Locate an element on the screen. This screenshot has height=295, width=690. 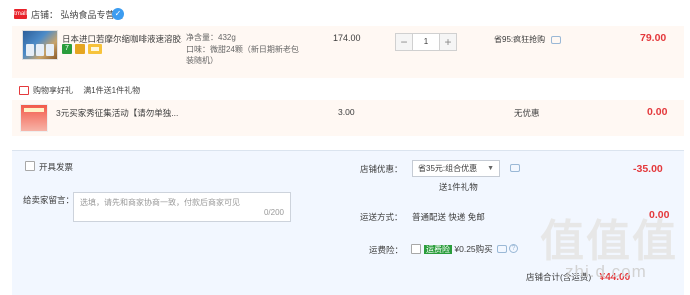
wangwang-chat-icon: ✓ is located at coordinates (118, 14).